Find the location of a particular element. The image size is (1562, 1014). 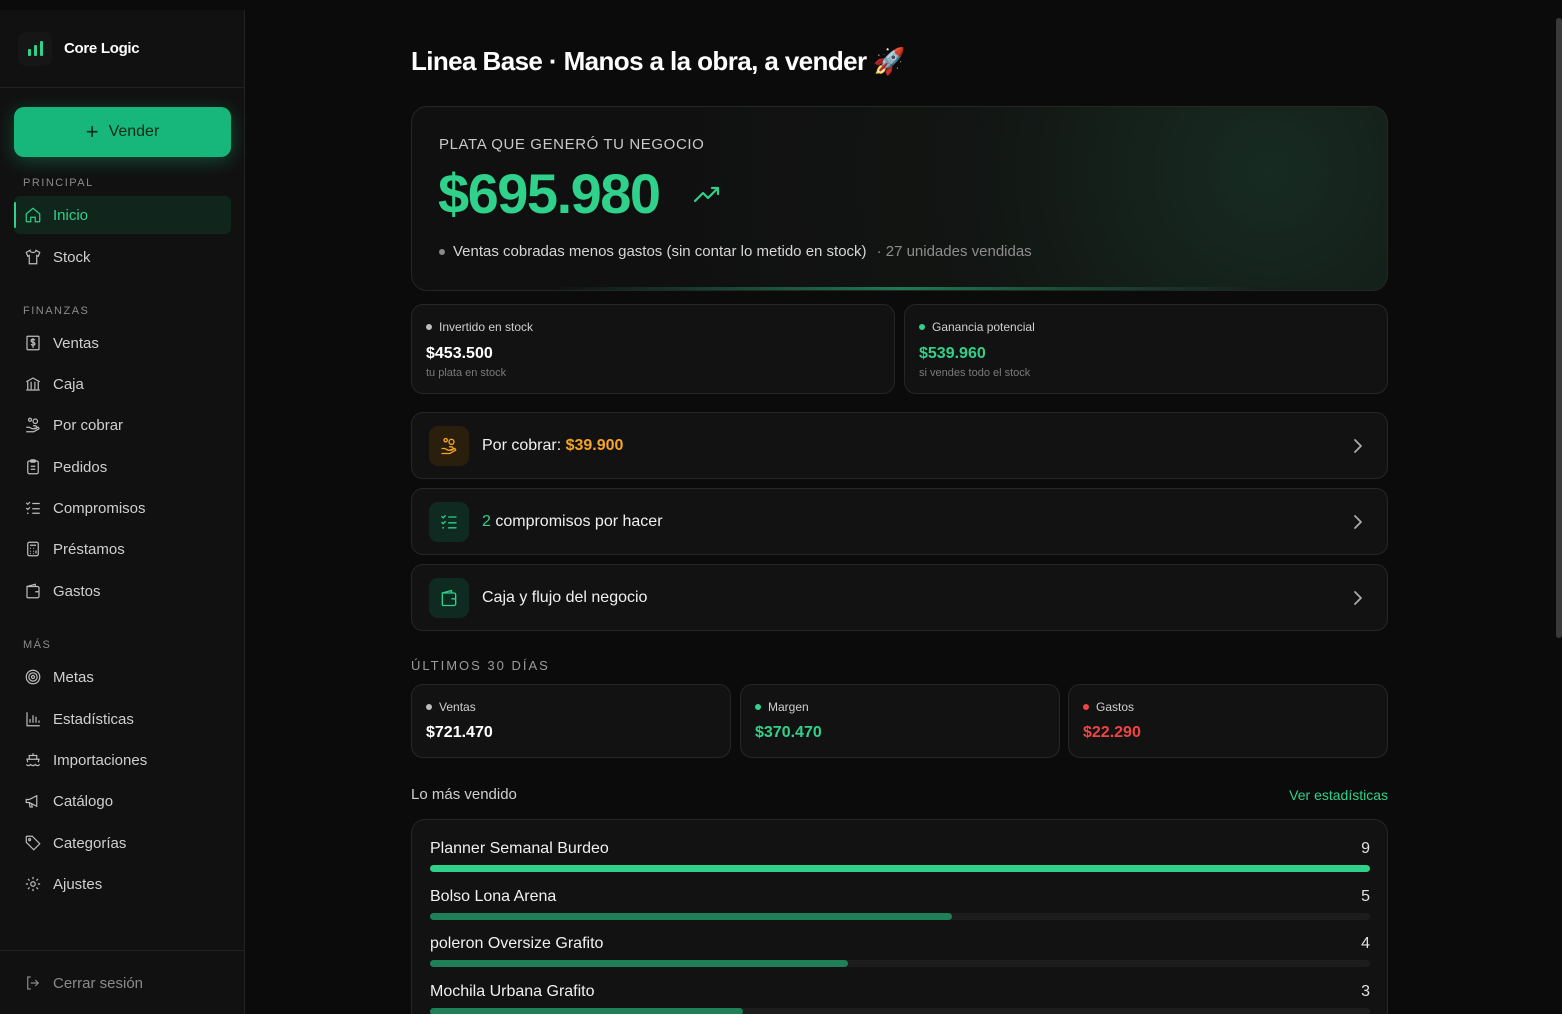

receivable-row: Por cobrar: $39.900 is located at coordinates (899, 445).